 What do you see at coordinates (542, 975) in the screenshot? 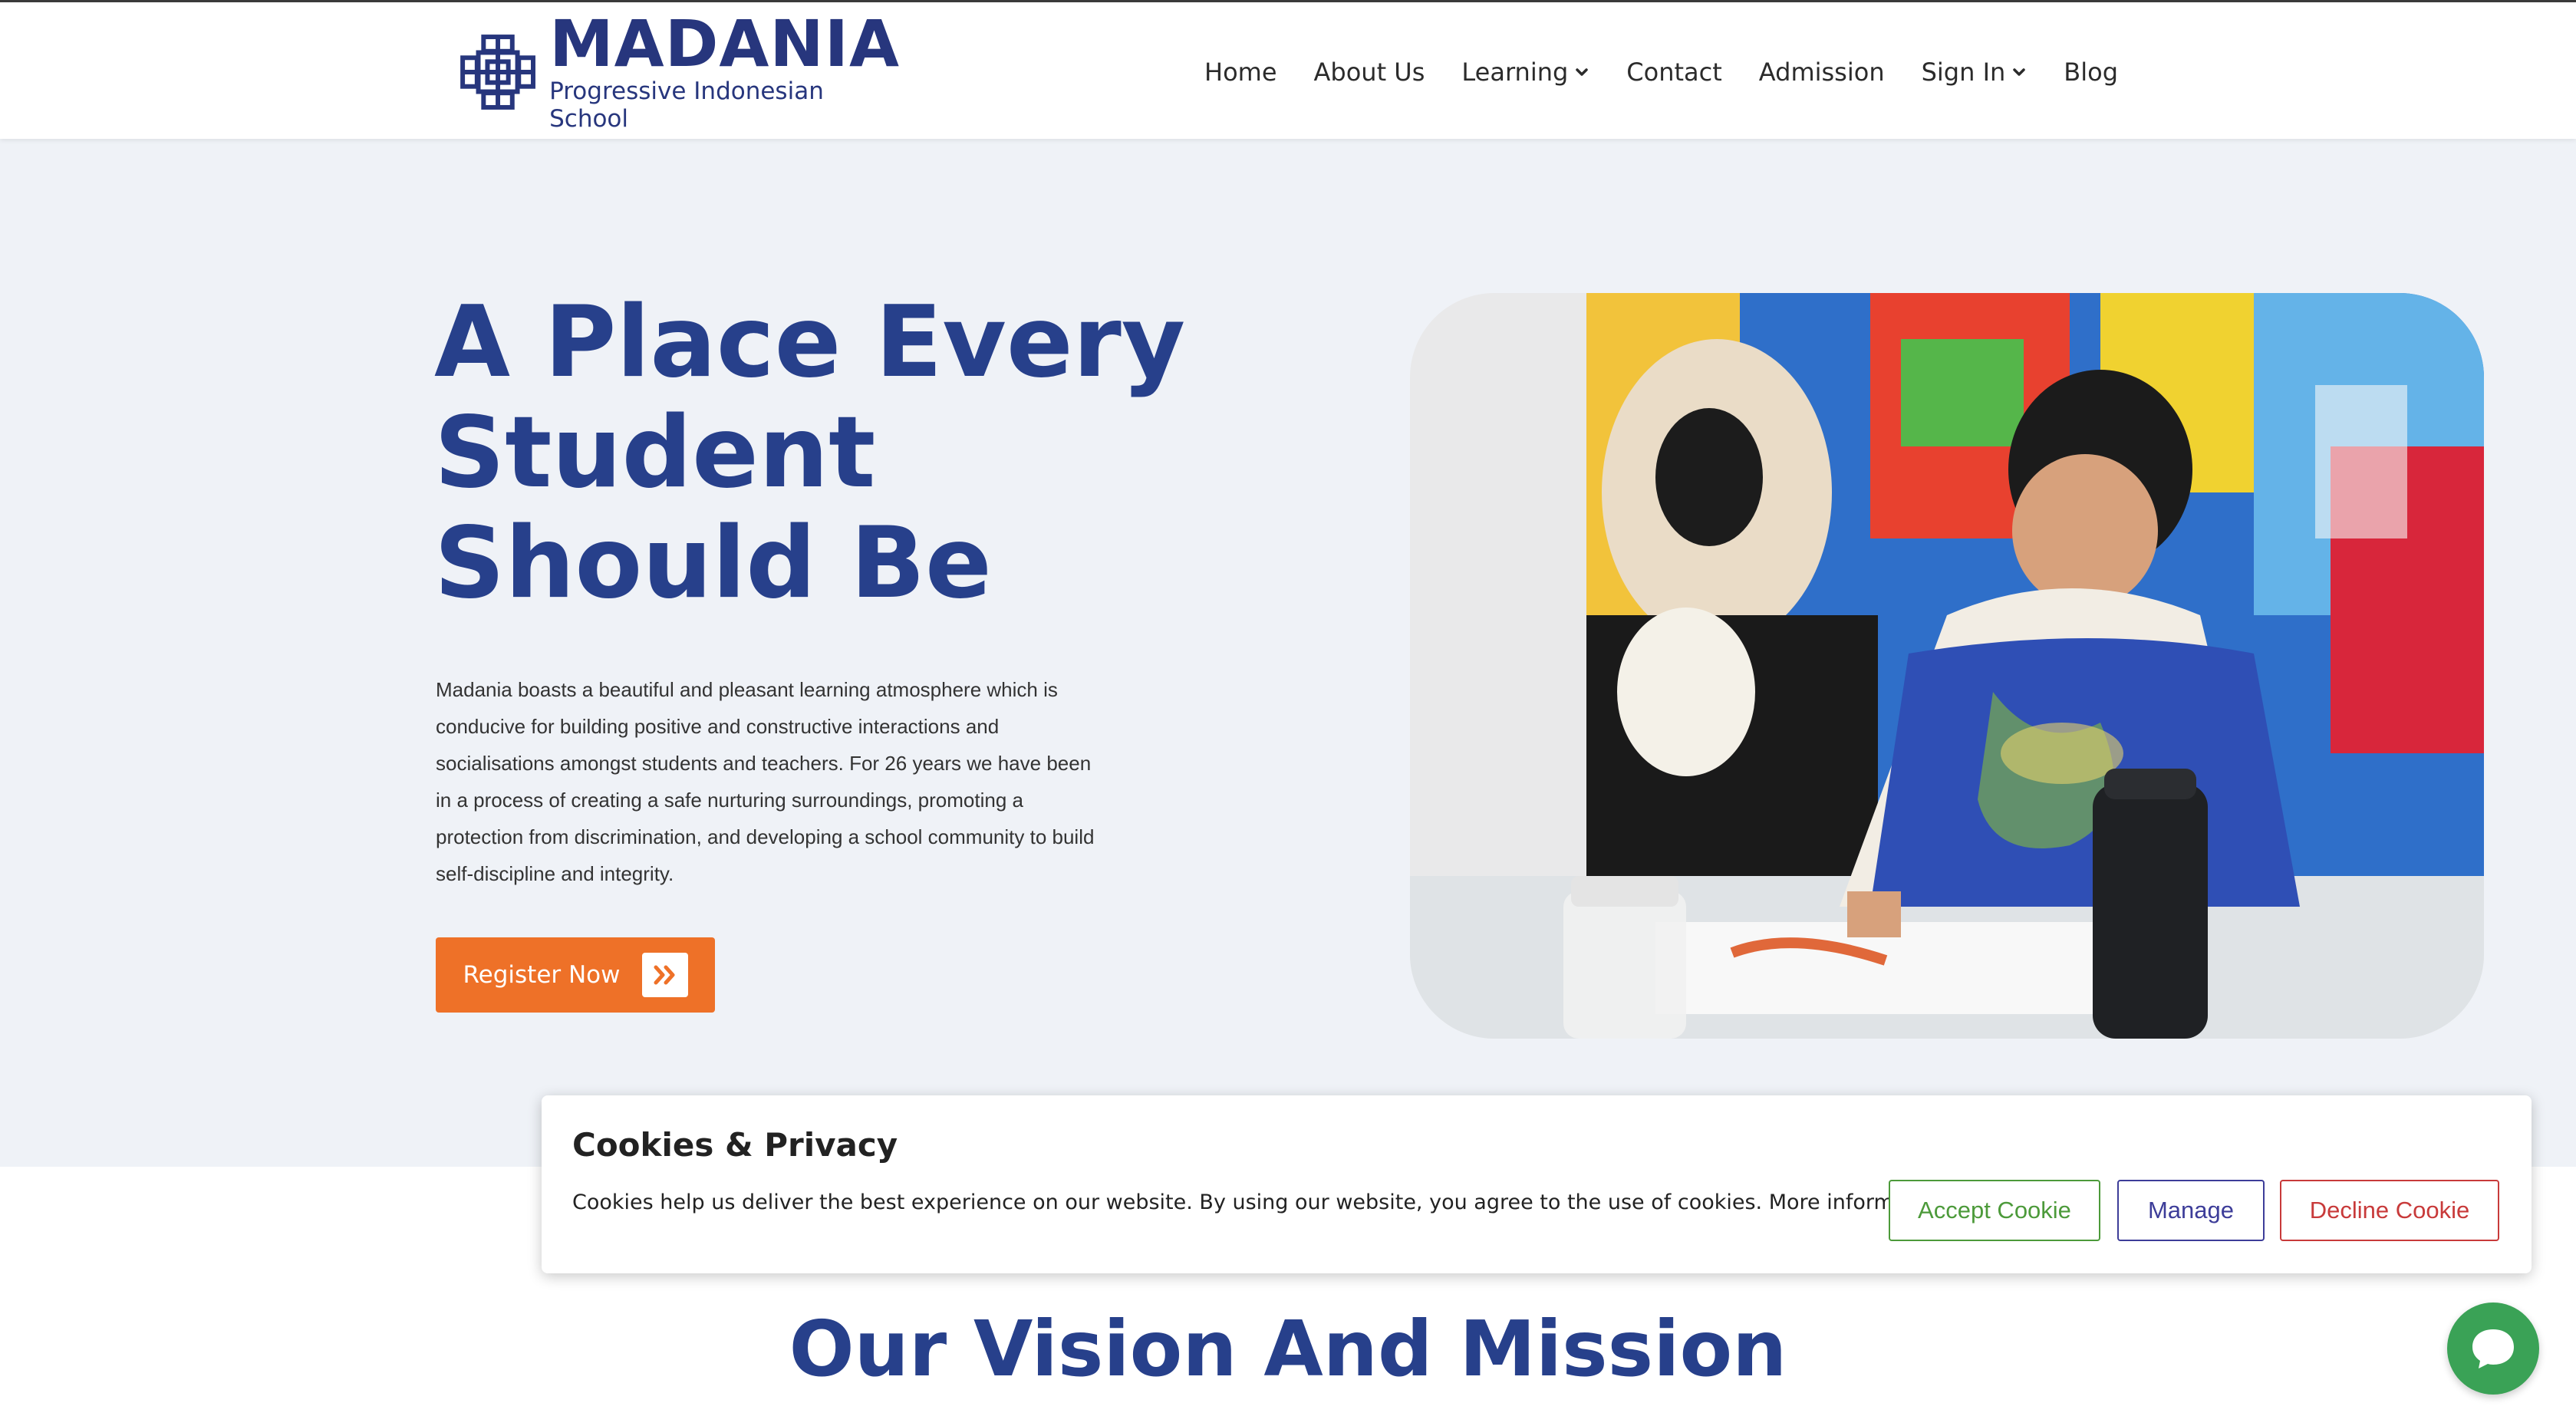
I see `register-now-label: Register Now` at bounding box center [542, 975].